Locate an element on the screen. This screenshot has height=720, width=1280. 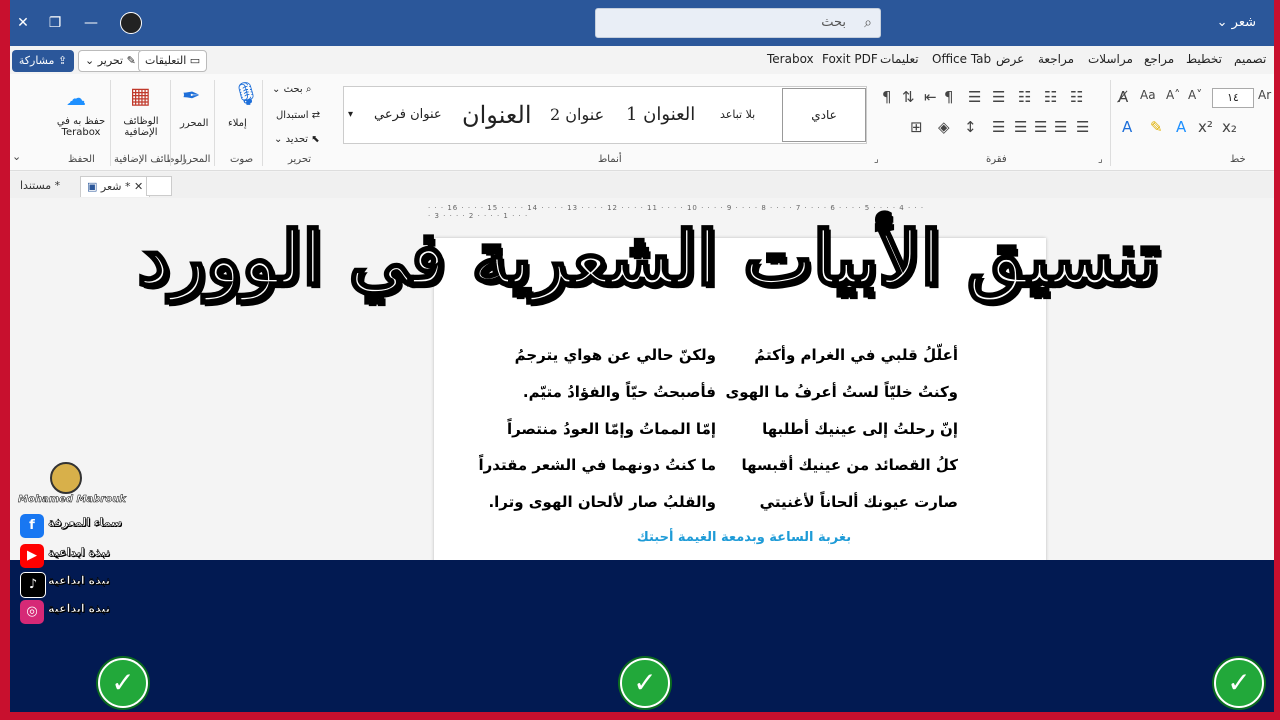
style-subtitle: عنوان فرعي is located at coordinates (408, 115).